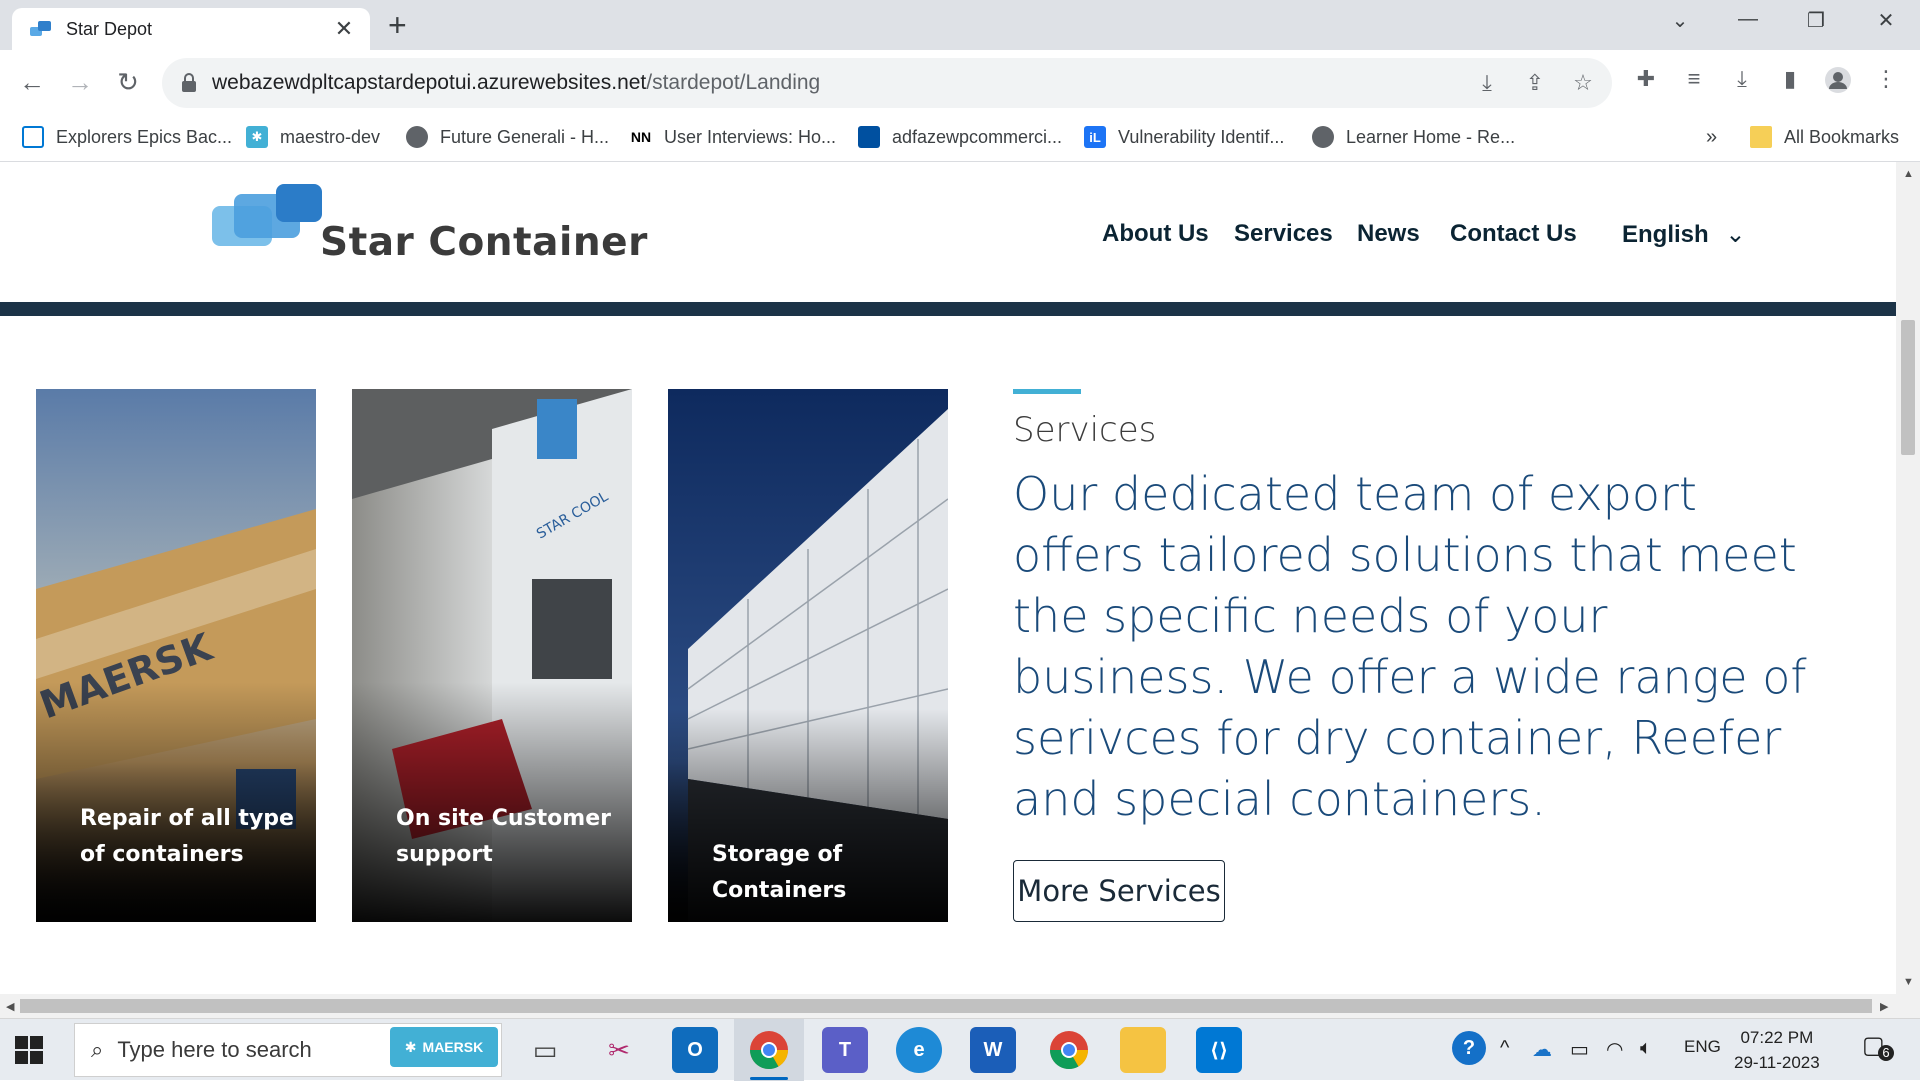 Image resolution: width=1920 pixels, height=1081 pixels. Describe the element at coordinates (1069, 1050) in the screenshot. I see `chrome-profile-icon` at that location.